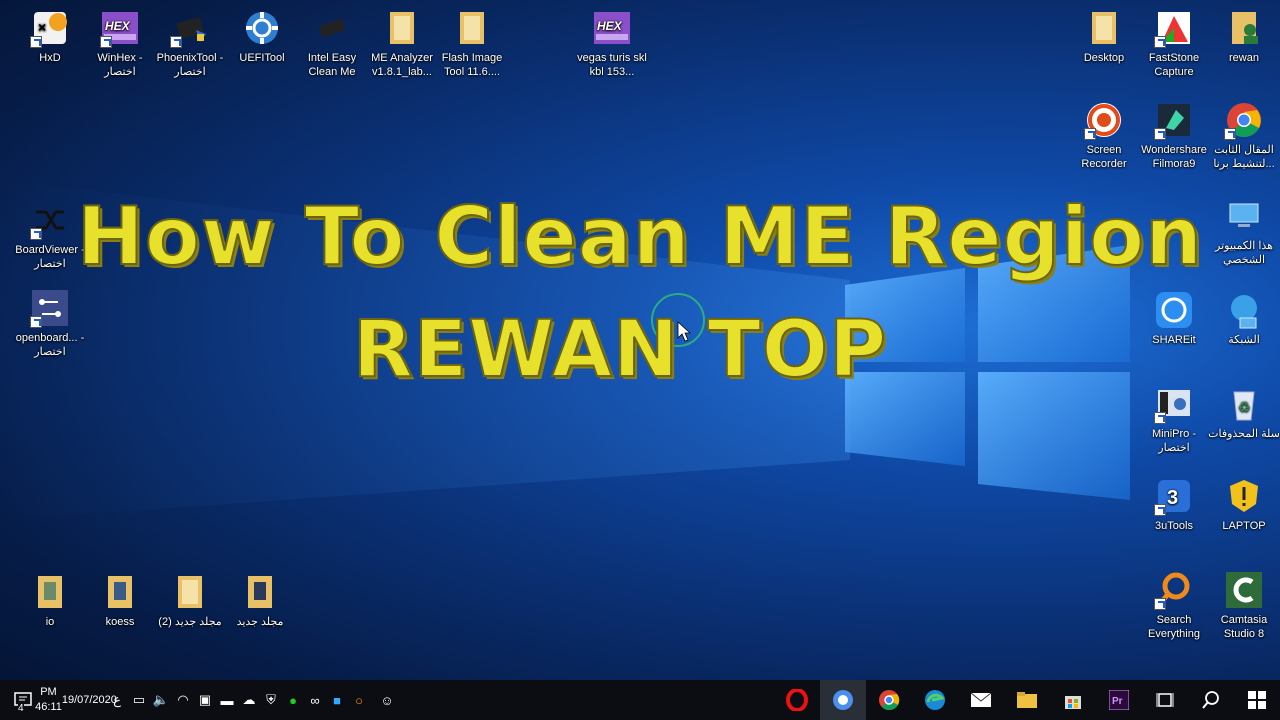 This screenshot has height=720, width=1280. What do you see at coordinates (161, 700) in the screenshot?
I see `volume-icon: 🔈` at bounding box center [161, 700].